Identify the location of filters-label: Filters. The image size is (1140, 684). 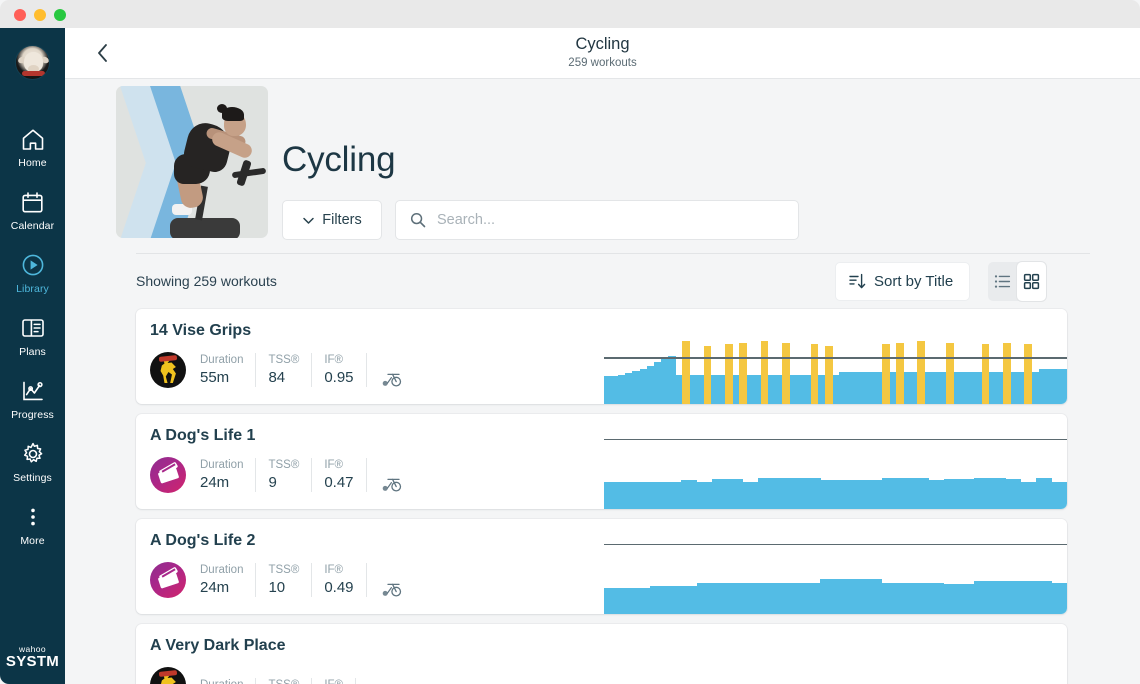
(342, 220).